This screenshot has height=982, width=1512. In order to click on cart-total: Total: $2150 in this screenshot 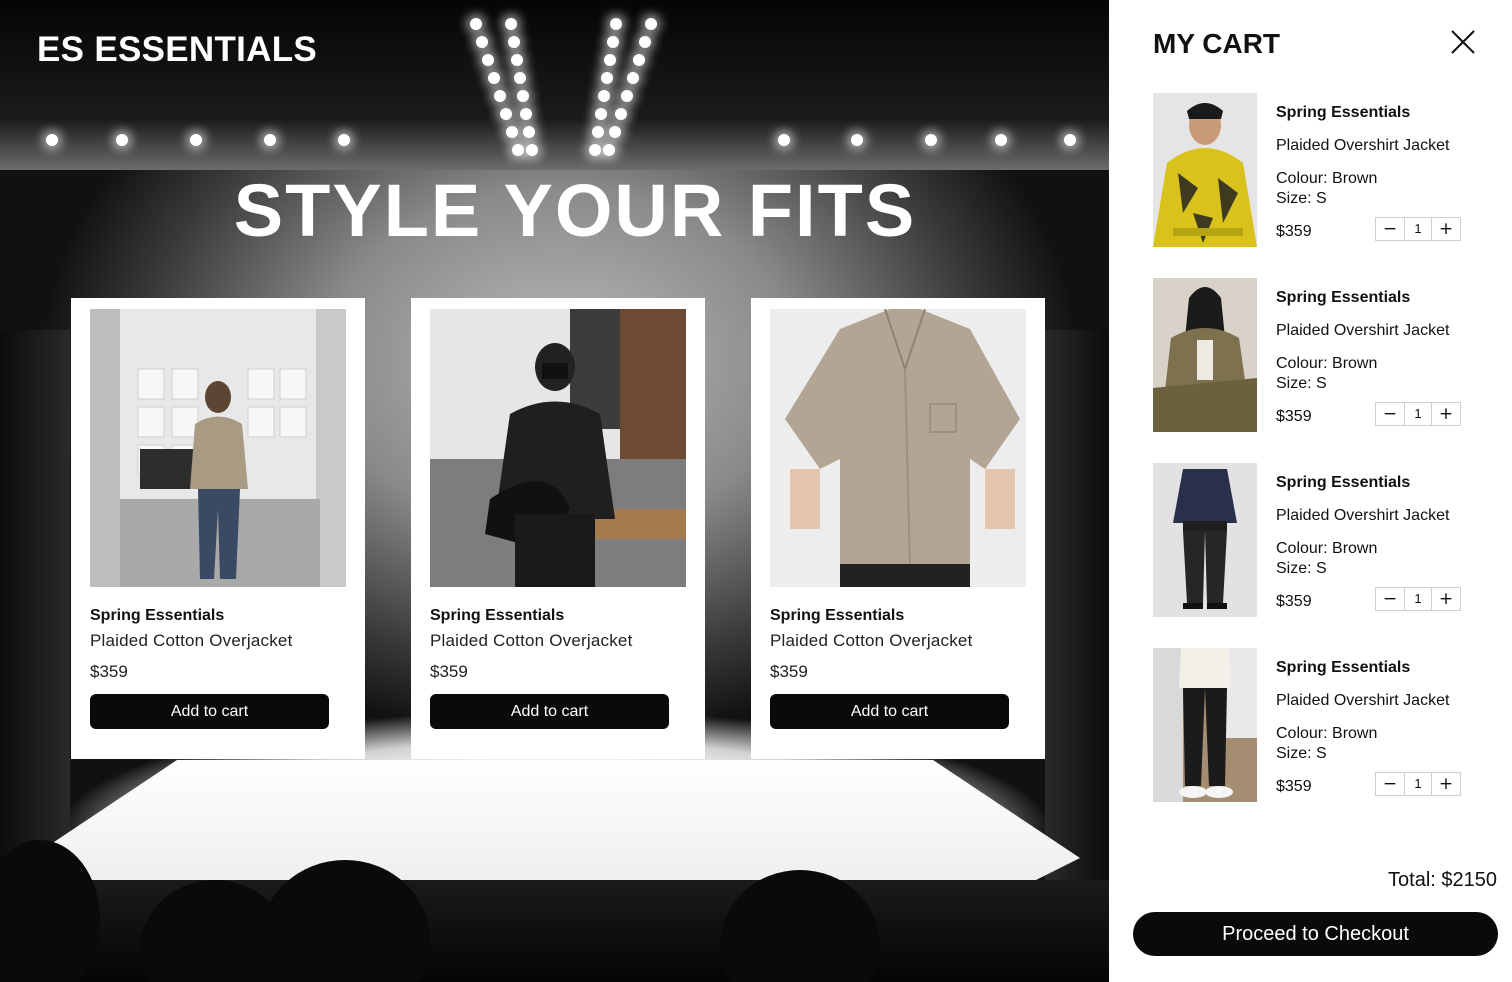, I will do `click(1442, 880)`.